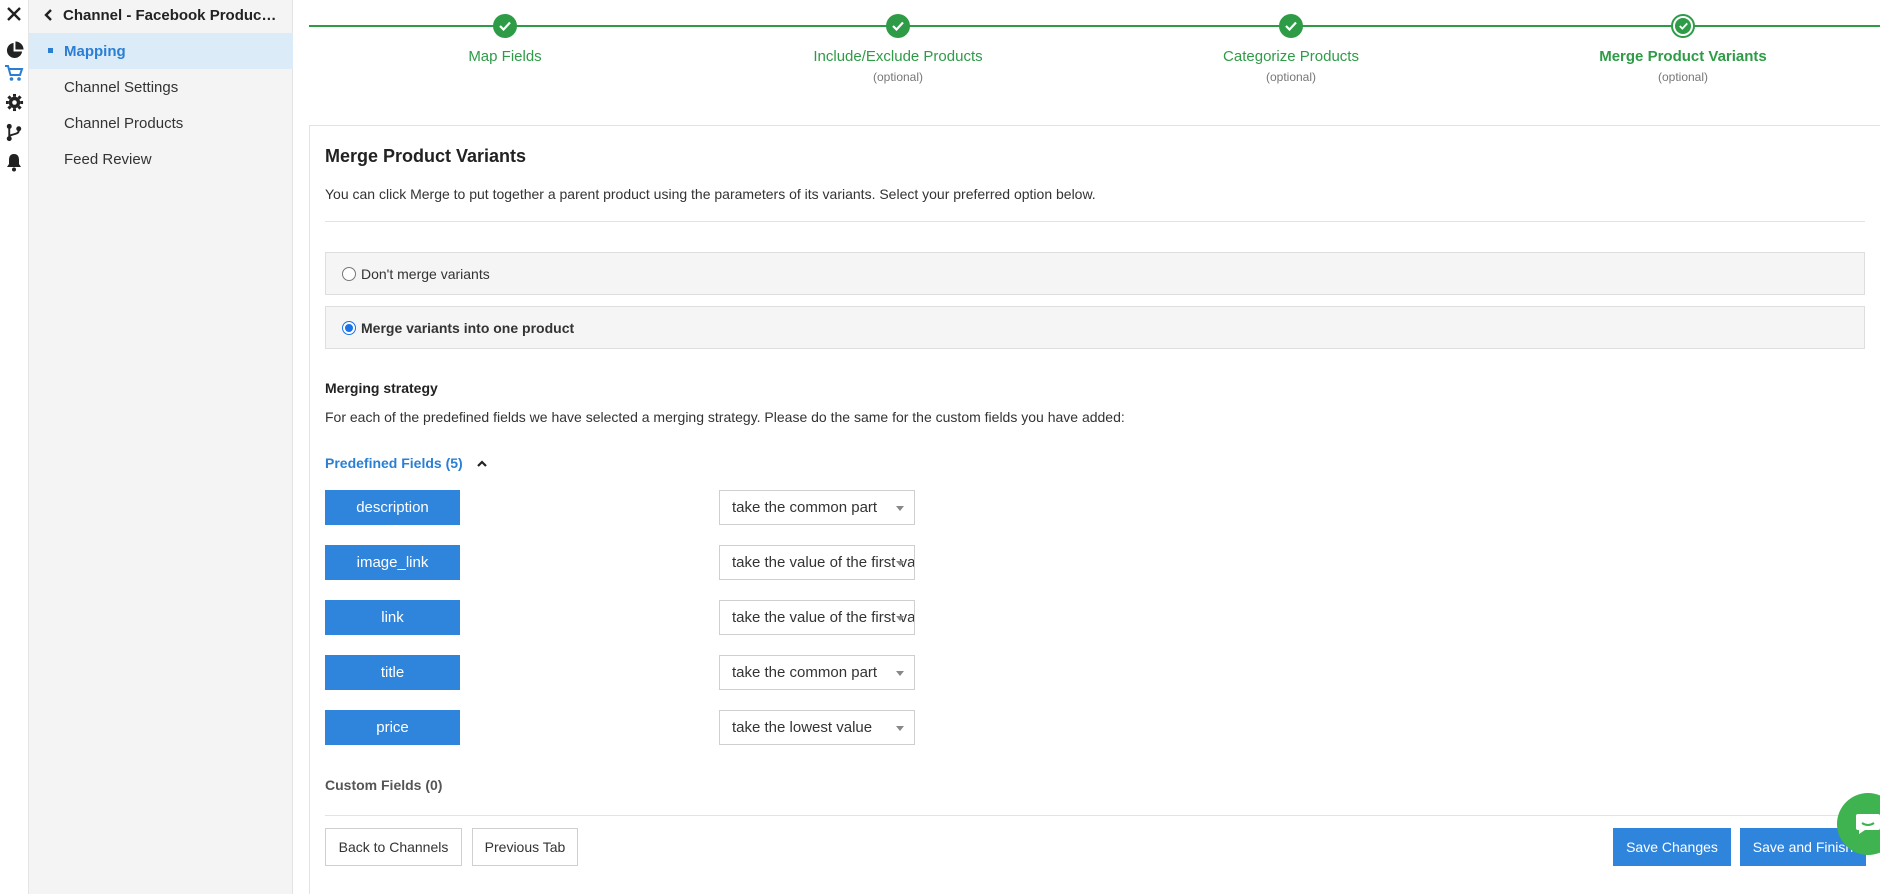 This screenshot has height=894, width=1880. What do you see at coordinates (1683, 56) in the screenshot?
I see `step-label: Merge Product Variants` at bounding box center [1683, 56].